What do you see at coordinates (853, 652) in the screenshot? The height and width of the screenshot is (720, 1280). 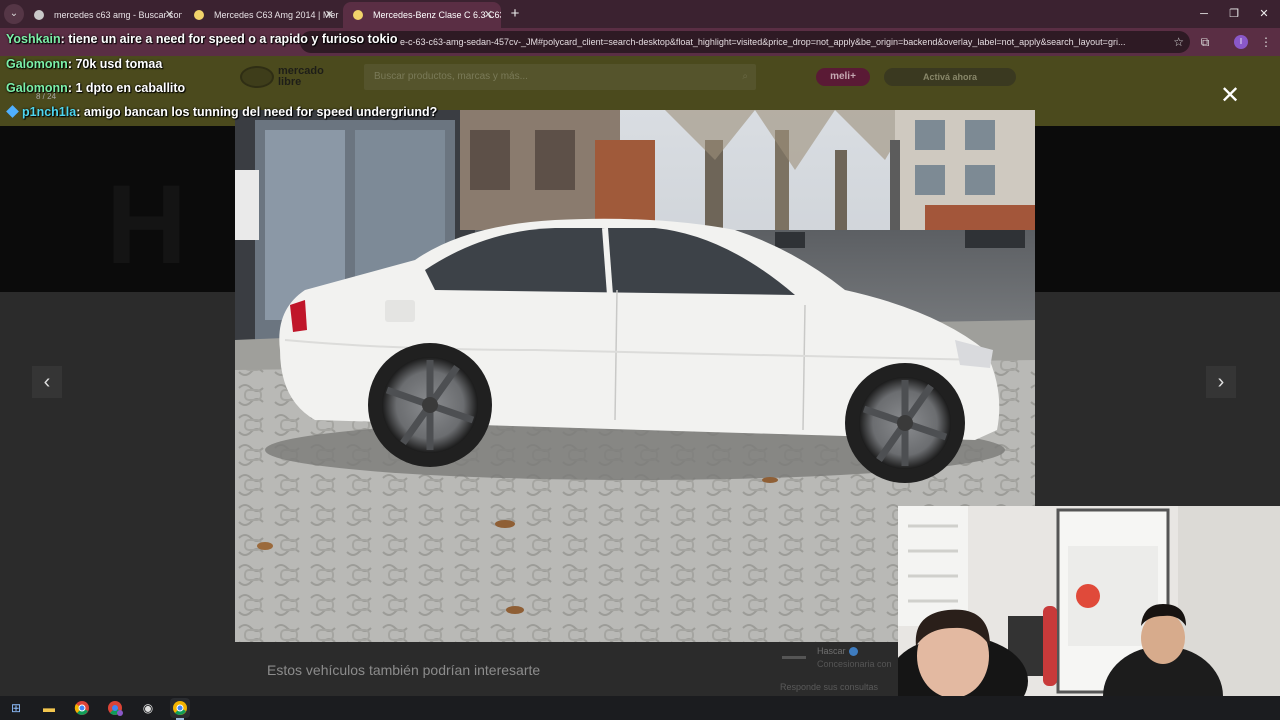 I see `verified-icon` at bounding box center [853, 652].